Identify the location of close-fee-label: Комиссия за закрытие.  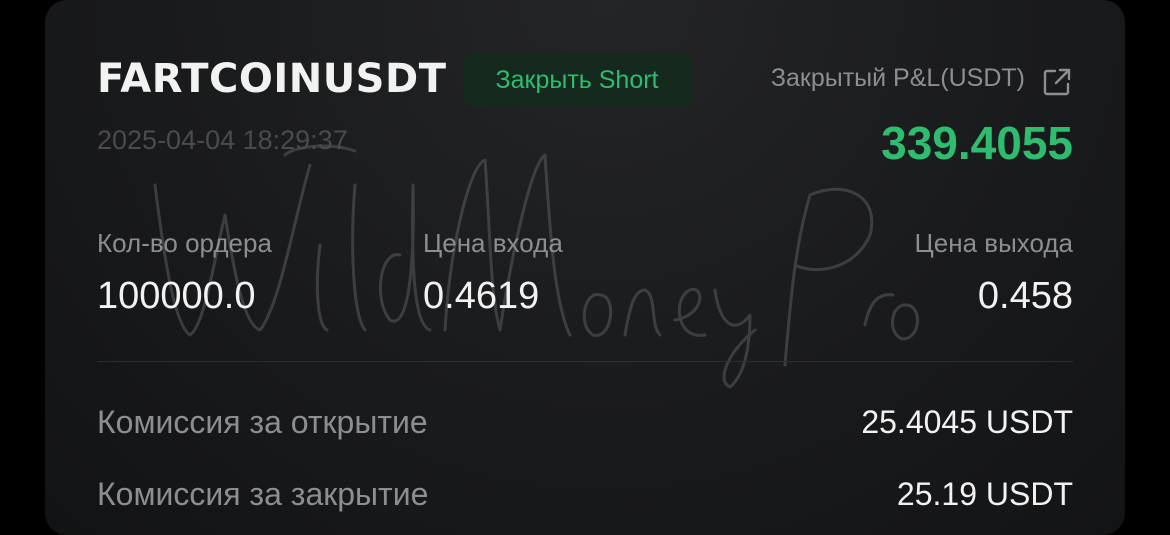
(263, 494).